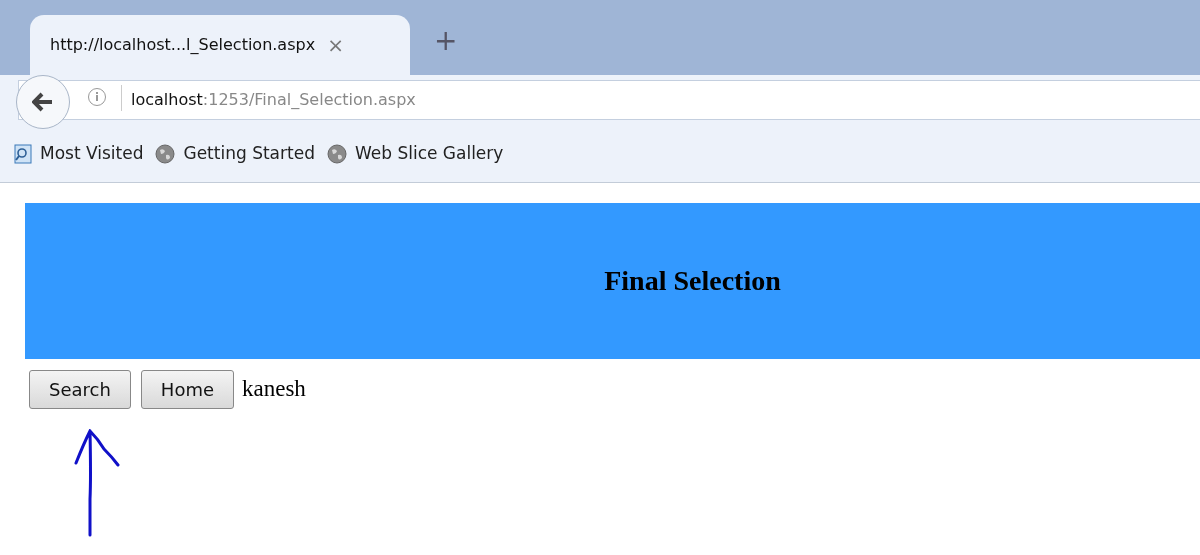 The width and height of the screenshot is (1200, 555). What do you see at coordinates (43, 102) in the screenshot?
I see `back-arrow-icon` at bounding box center [43, 102].